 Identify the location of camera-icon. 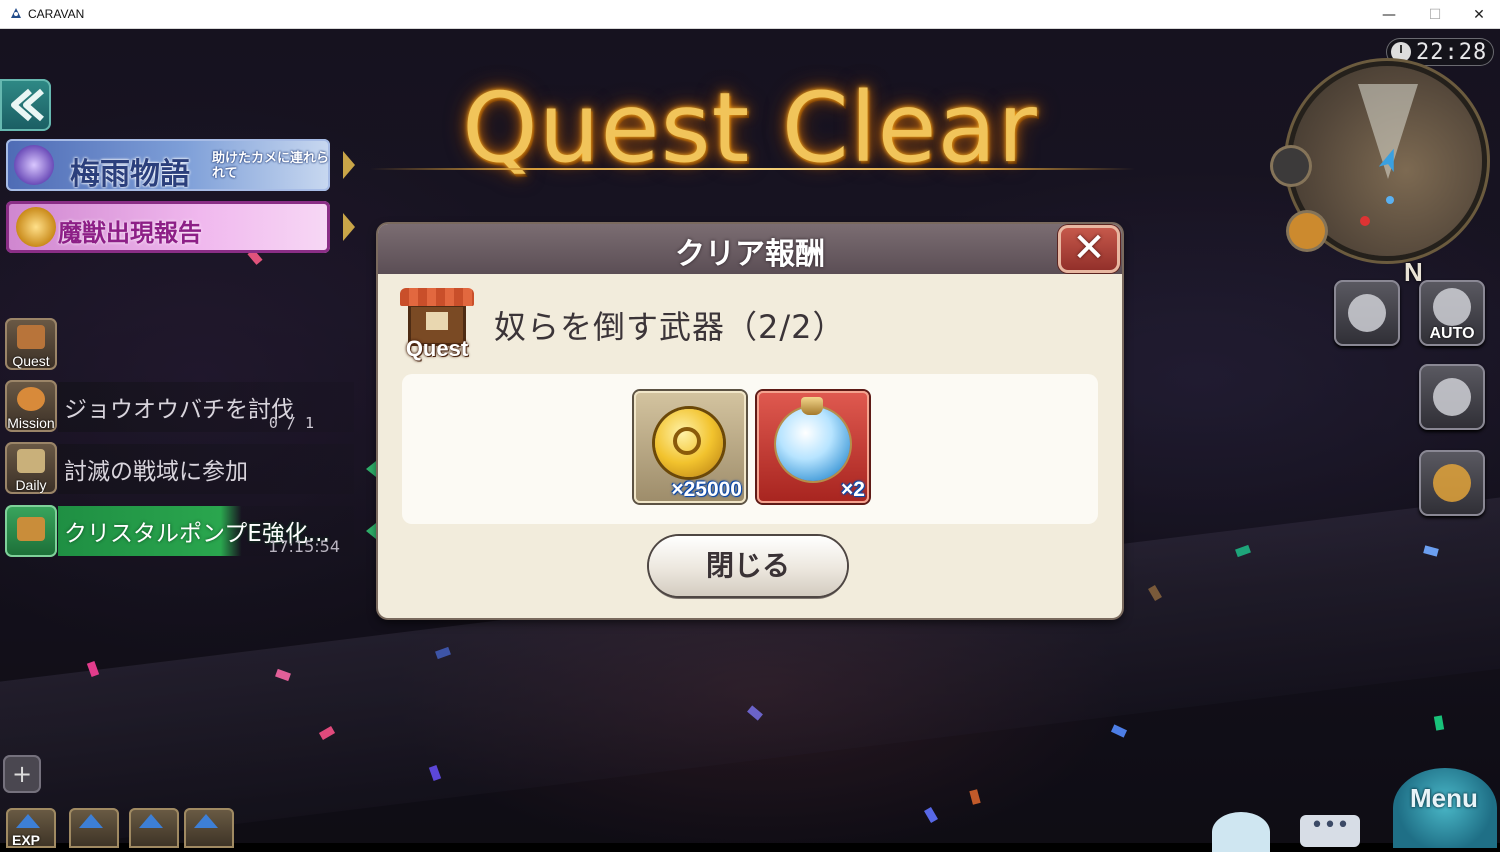
(1367, 313).